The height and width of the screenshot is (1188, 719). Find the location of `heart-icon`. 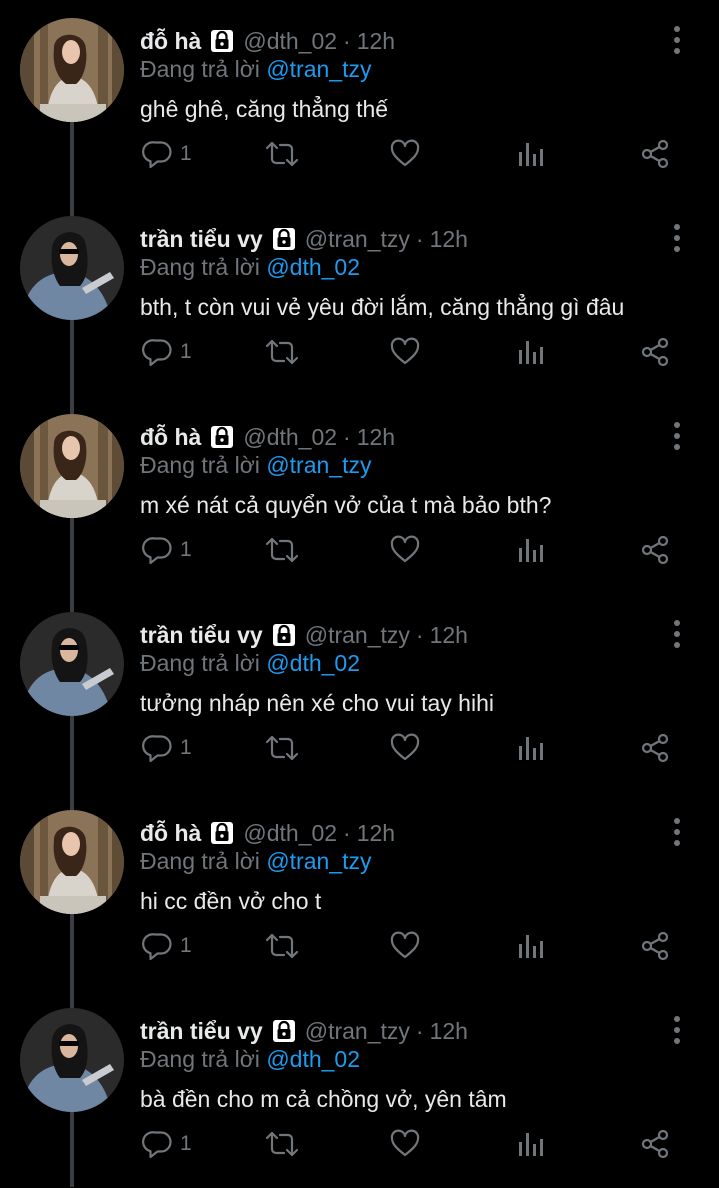

heart-icon is located at coordinates (405, 1144).